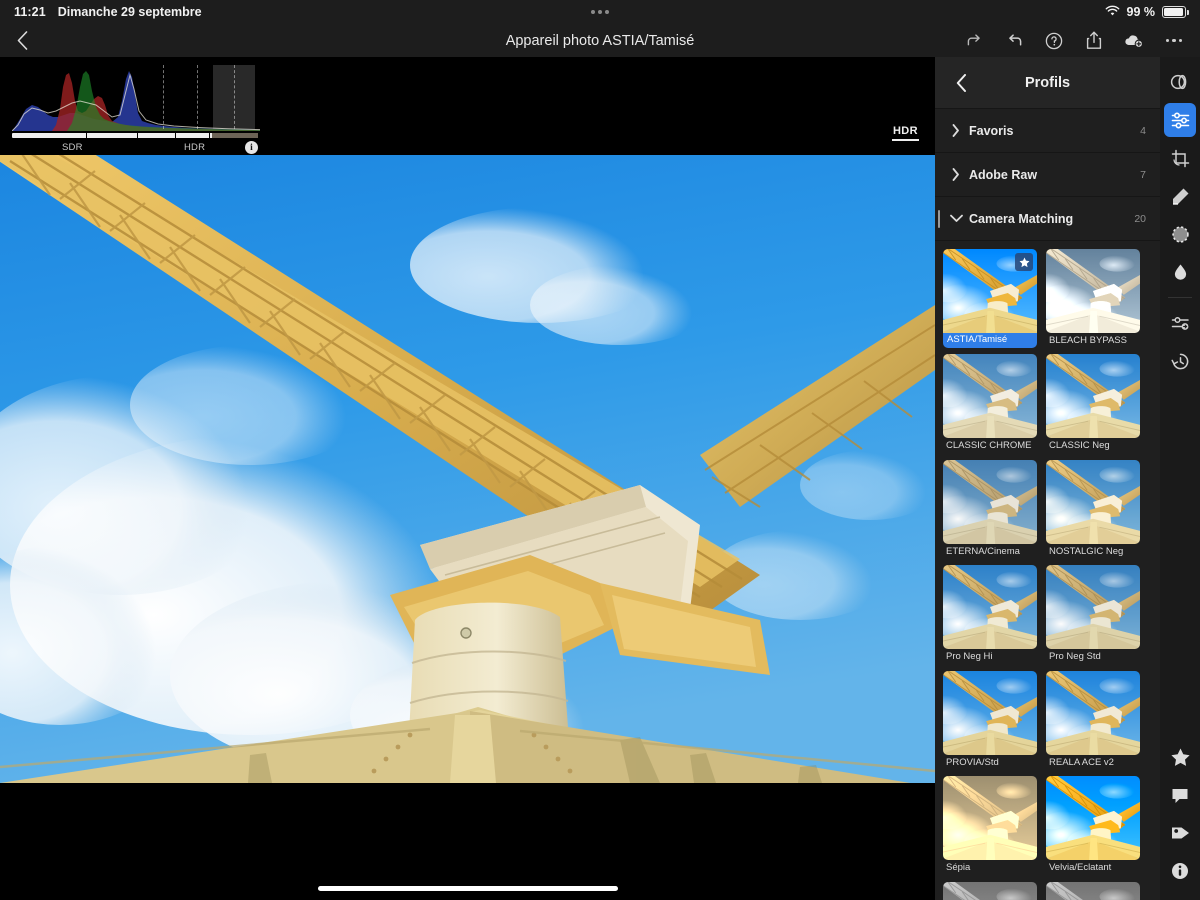 The image size is (1200, 900). I want to click on tool-rail, so click(1180, 478).